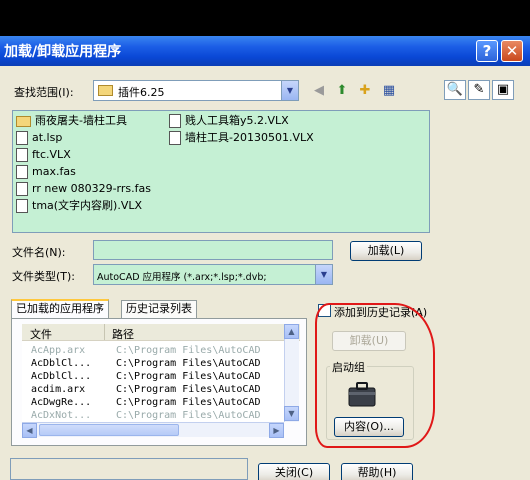 The height and width of the screenshot is (480, 530). I want to click on scroll-up-icon: ▲, so click(291, 331).